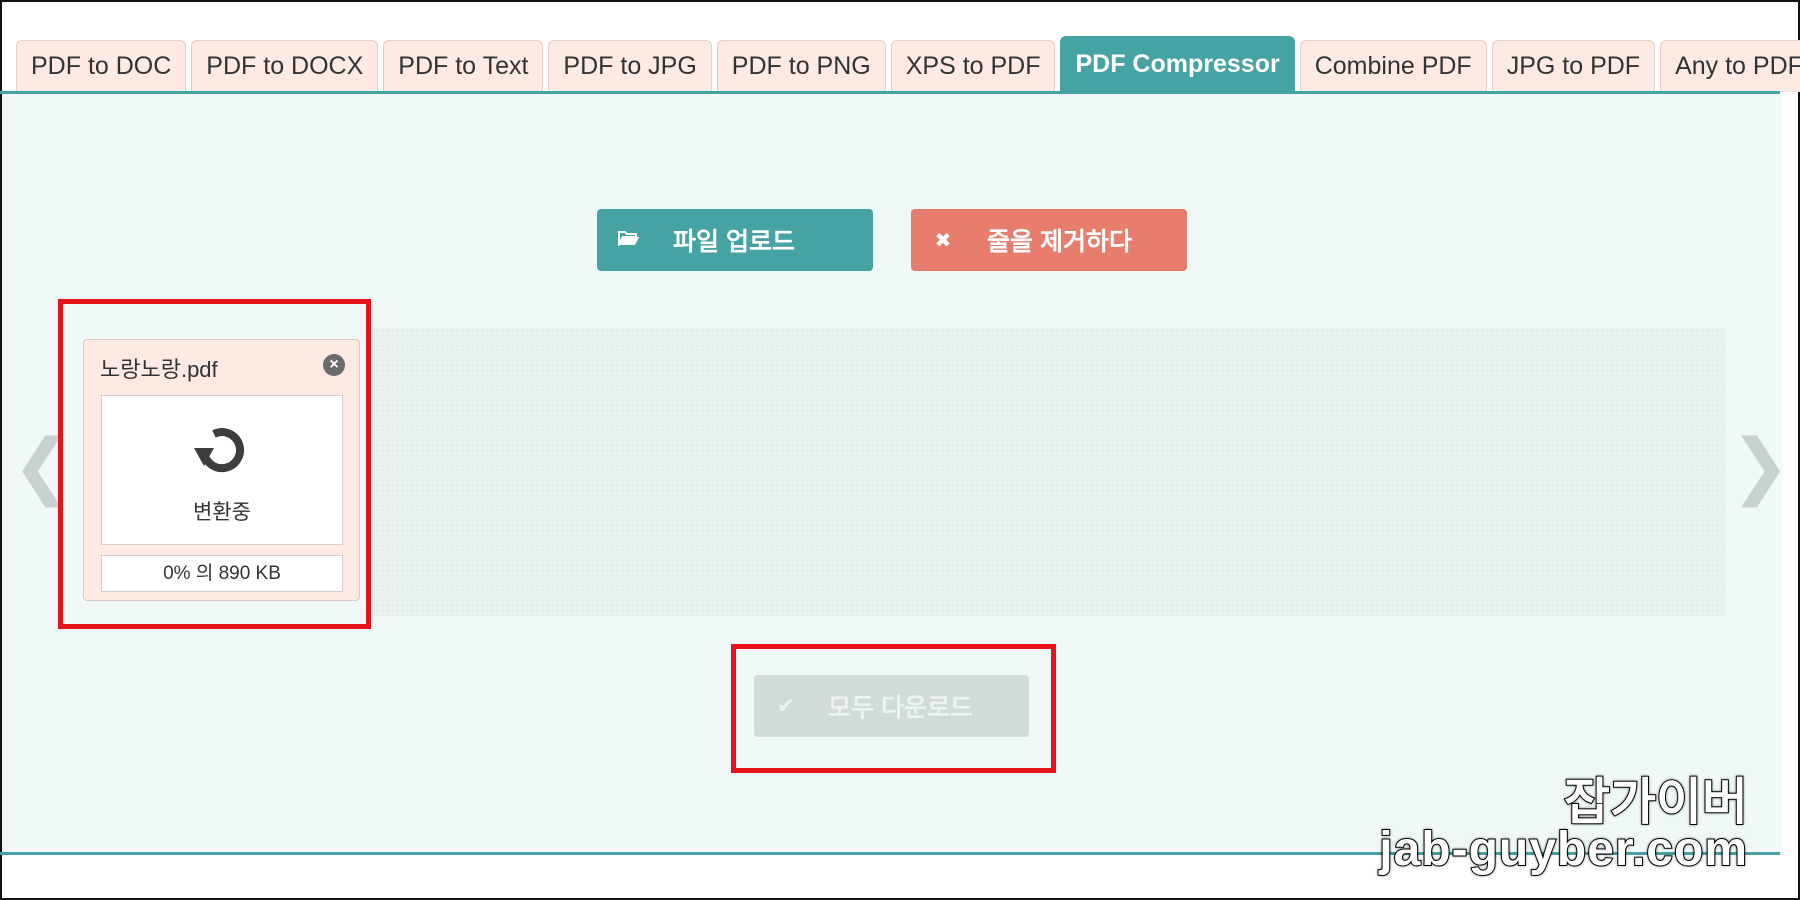 Image resolution: width=1800 pixels, height=900 pixels. What do you see at coordinates (1573, 66) in the screenshot?
I see `tab-jpg-to-pdf: JPG to PDF` at bounding box center [1573, 66].